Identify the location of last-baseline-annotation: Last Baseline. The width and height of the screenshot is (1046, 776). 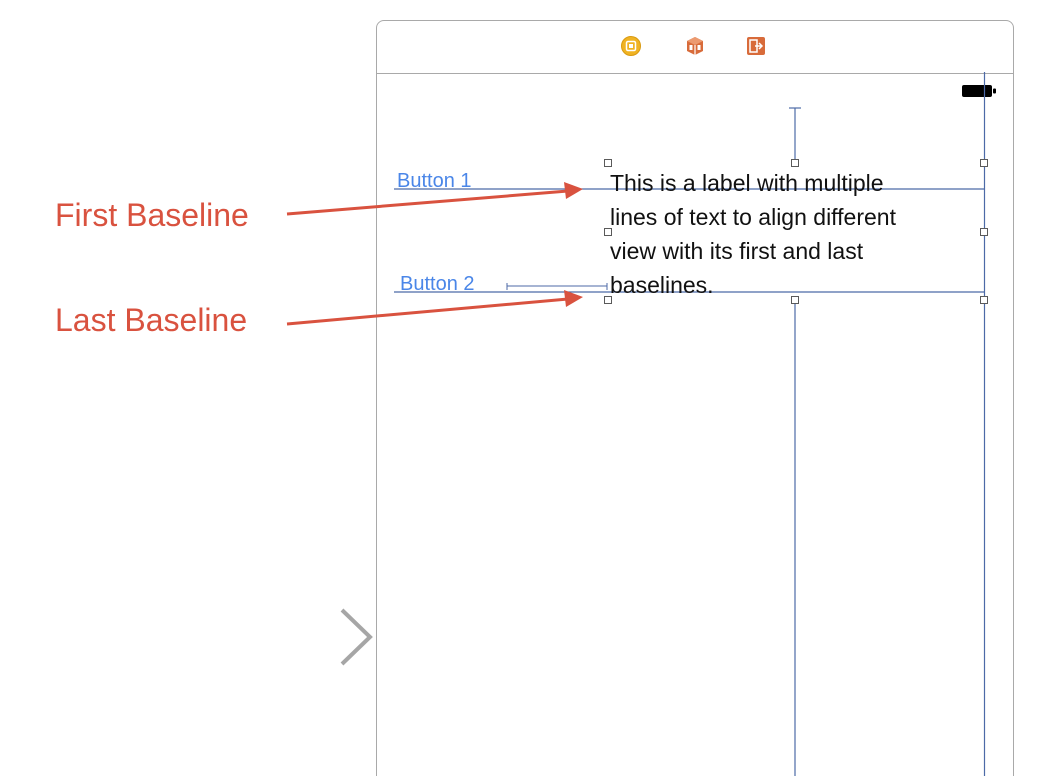
(151, 320).